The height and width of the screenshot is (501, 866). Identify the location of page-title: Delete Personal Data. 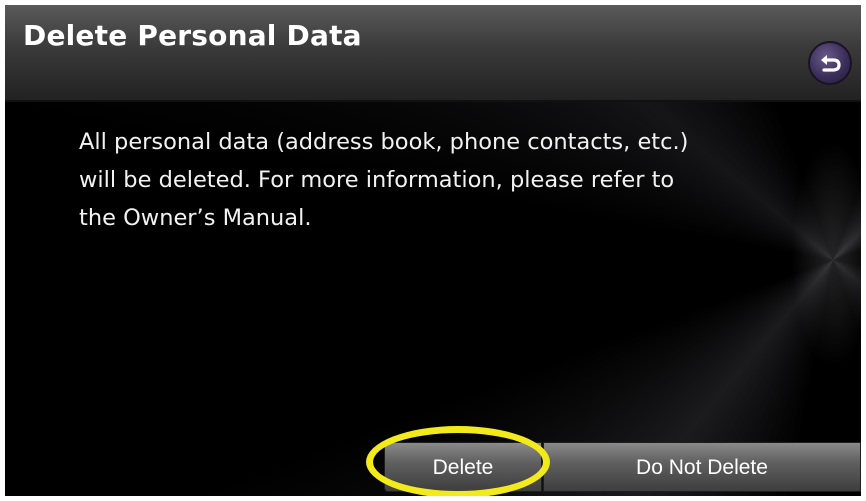
(192, 35).